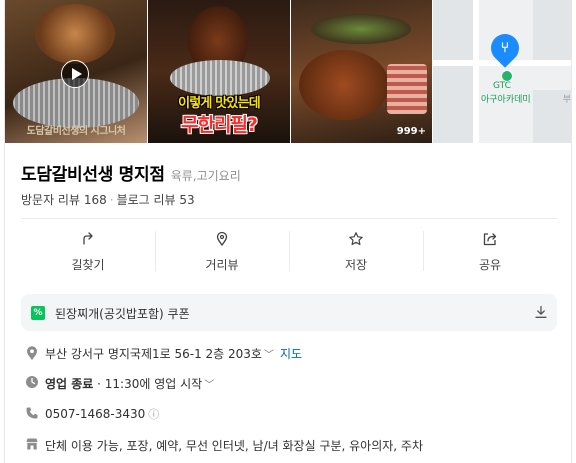 This screenshot has height=463, width=576. I want to click on promo-overlay-highlight: 무한리필?, so click(219, 125).